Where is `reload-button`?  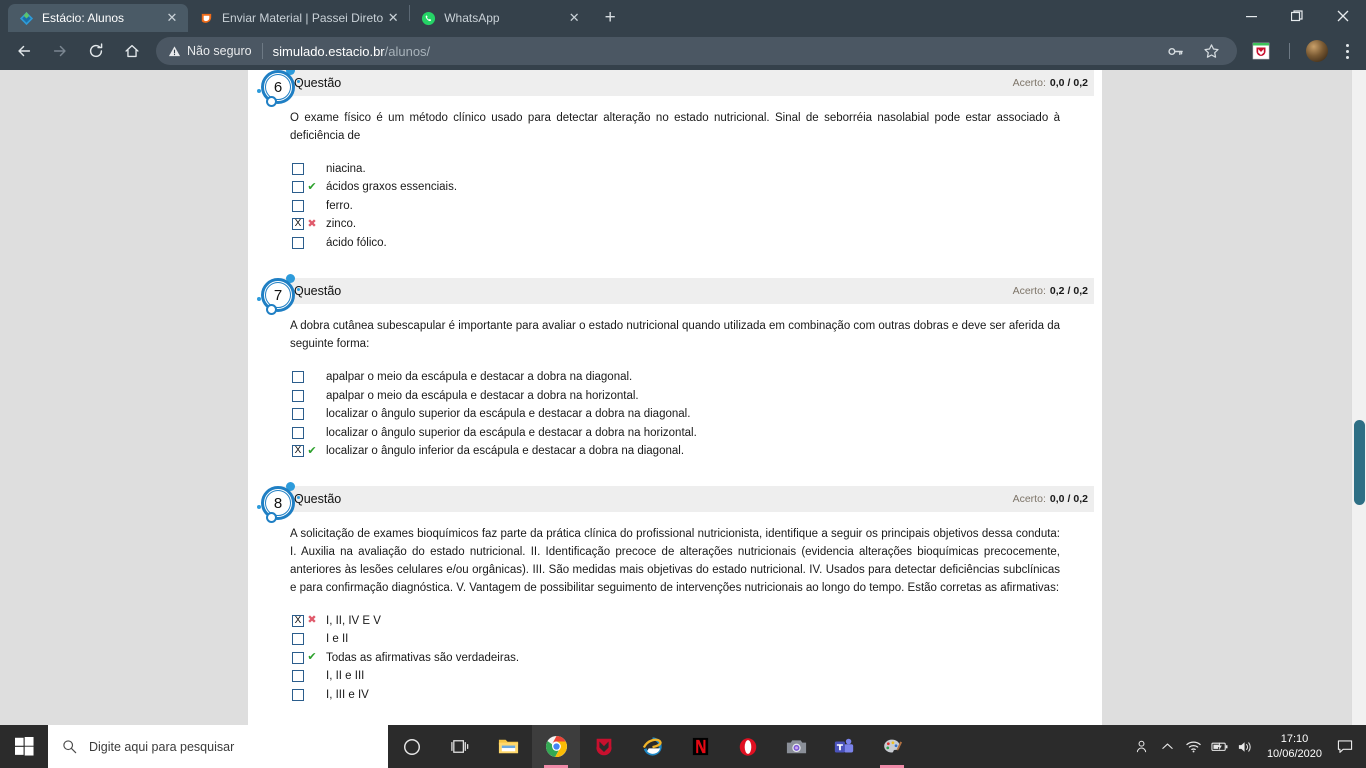
reload-button is located at coordinates (96, 51).